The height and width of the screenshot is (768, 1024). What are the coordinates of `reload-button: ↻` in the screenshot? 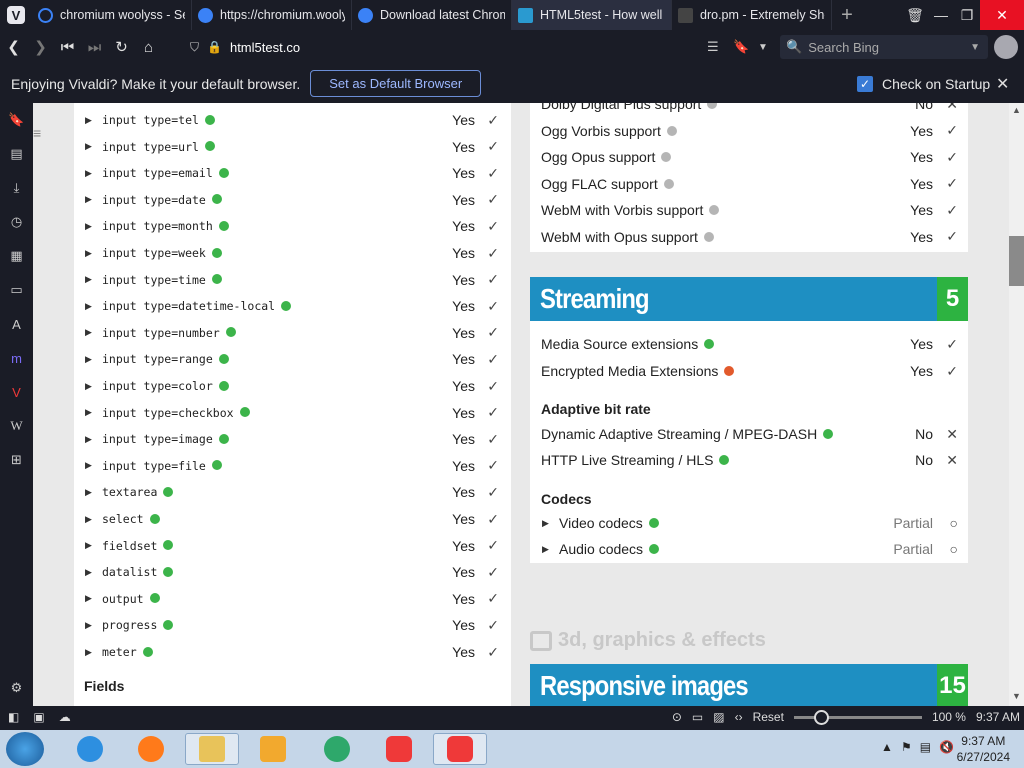 It's located at (121, 47).